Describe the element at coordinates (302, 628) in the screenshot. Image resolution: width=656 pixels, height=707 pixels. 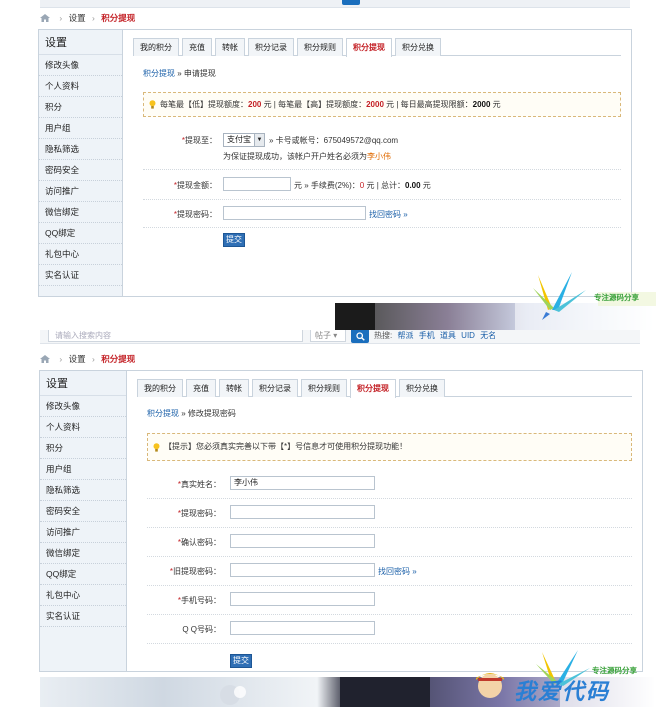
I see `qq-input` at that location.